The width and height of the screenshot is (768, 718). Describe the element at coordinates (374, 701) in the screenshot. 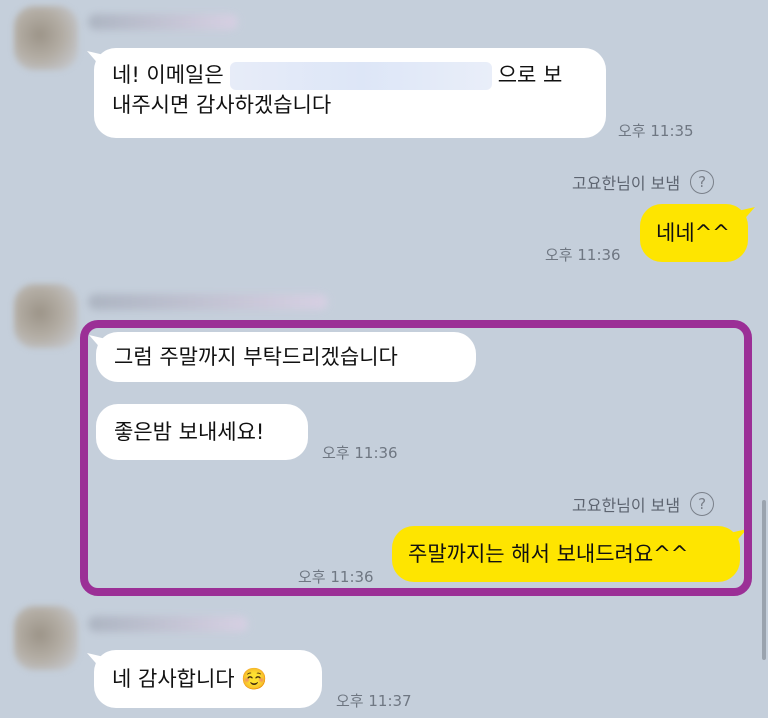

I see `message-timestamp: 오후 11:37` at that location.